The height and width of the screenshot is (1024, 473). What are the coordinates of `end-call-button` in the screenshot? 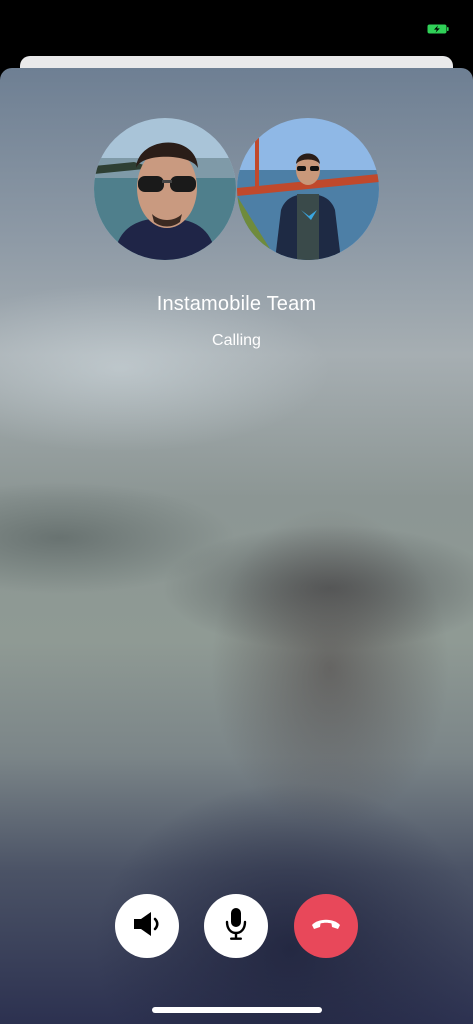 It's located at (326, 926).